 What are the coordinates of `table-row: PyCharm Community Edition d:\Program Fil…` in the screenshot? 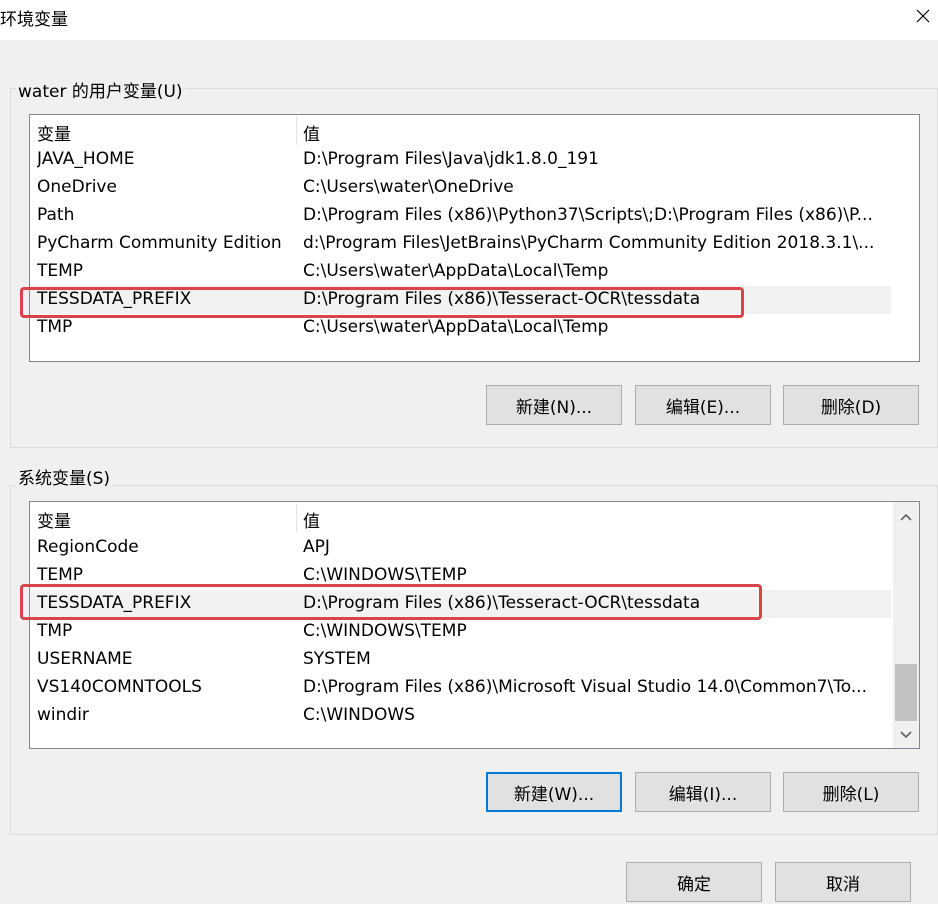 It's located at (460, 244).